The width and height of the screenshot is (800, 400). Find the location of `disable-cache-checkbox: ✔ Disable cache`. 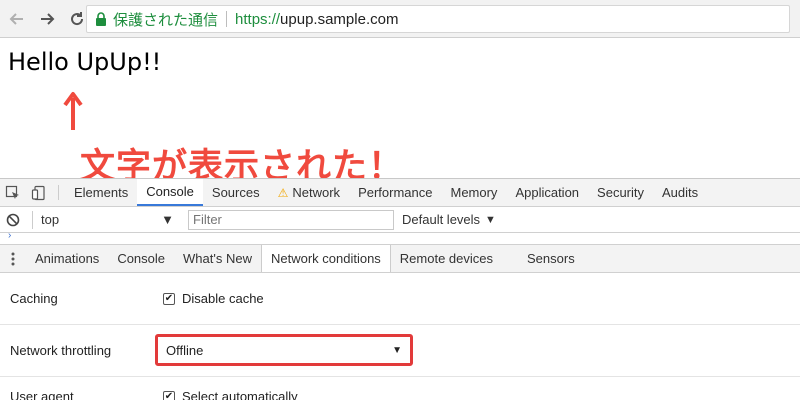

disable-cache-checkbox: ✔ Disable cache is located at coordinates (213, 298).